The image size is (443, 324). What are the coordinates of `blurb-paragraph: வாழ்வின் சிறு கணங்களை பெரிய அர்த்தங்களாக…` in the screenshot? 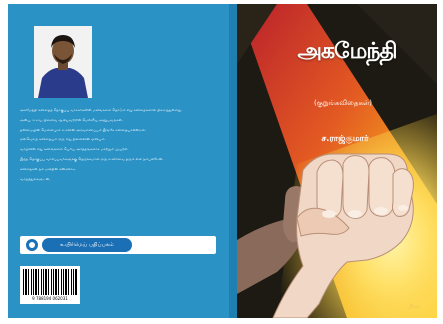 It's located at (74, 149).